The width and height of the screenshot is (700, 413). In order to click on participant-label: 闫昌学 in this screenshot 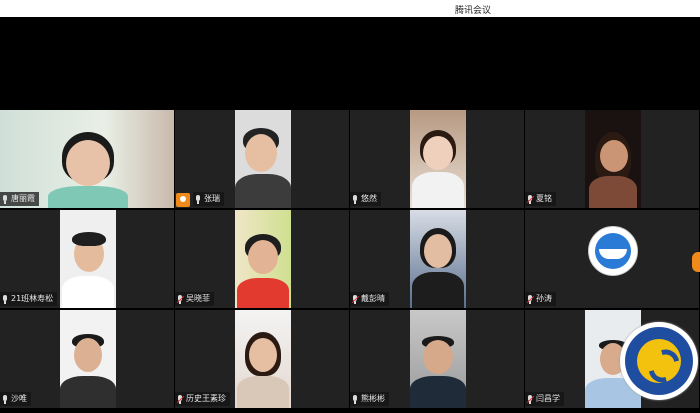, I will do `click(544, 399)`.